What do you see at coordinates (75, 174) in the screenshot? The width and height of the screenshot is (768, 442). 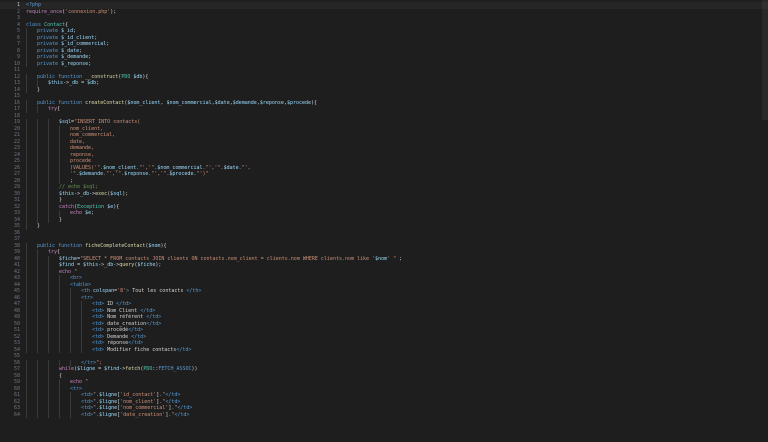 I see `code-token: '".` at bounding box center [75, 174].